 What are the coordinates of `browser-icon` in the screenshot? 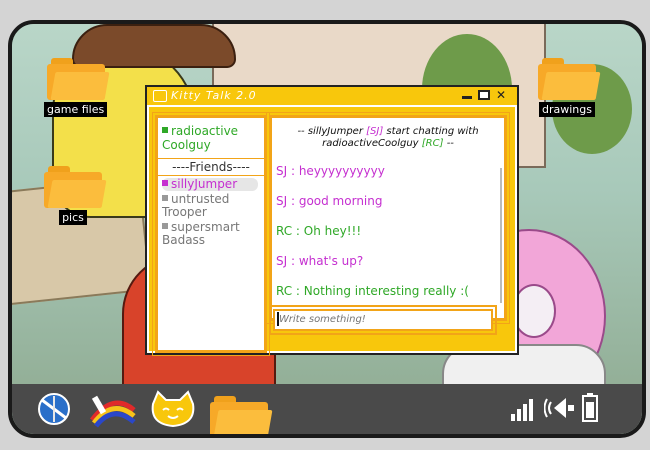 It's located at (54, 411).